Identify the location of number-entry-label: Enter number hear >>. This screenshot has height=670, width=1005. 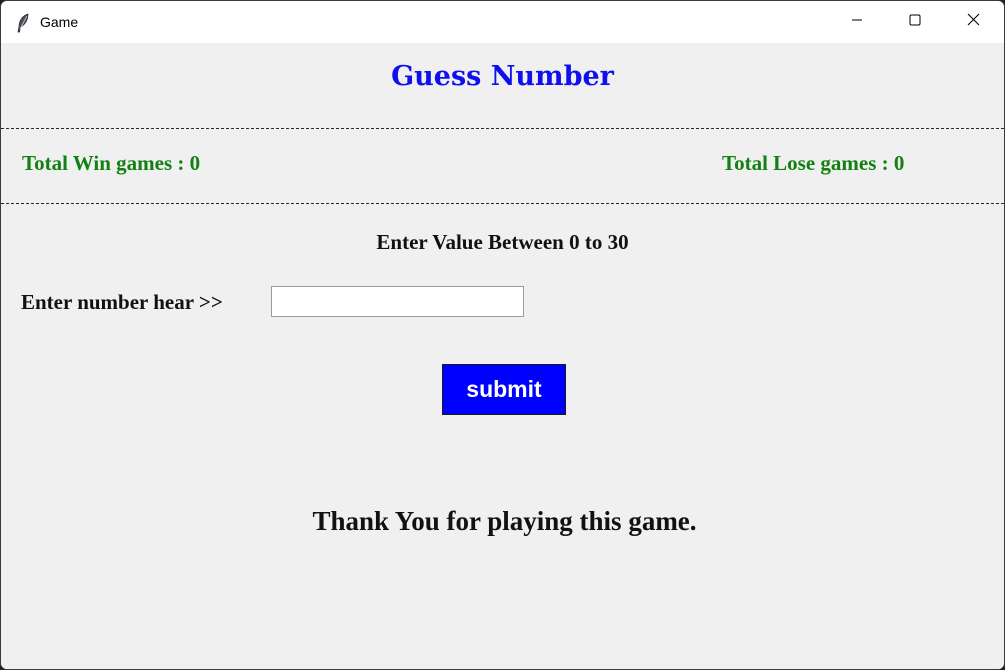
(122, 302).